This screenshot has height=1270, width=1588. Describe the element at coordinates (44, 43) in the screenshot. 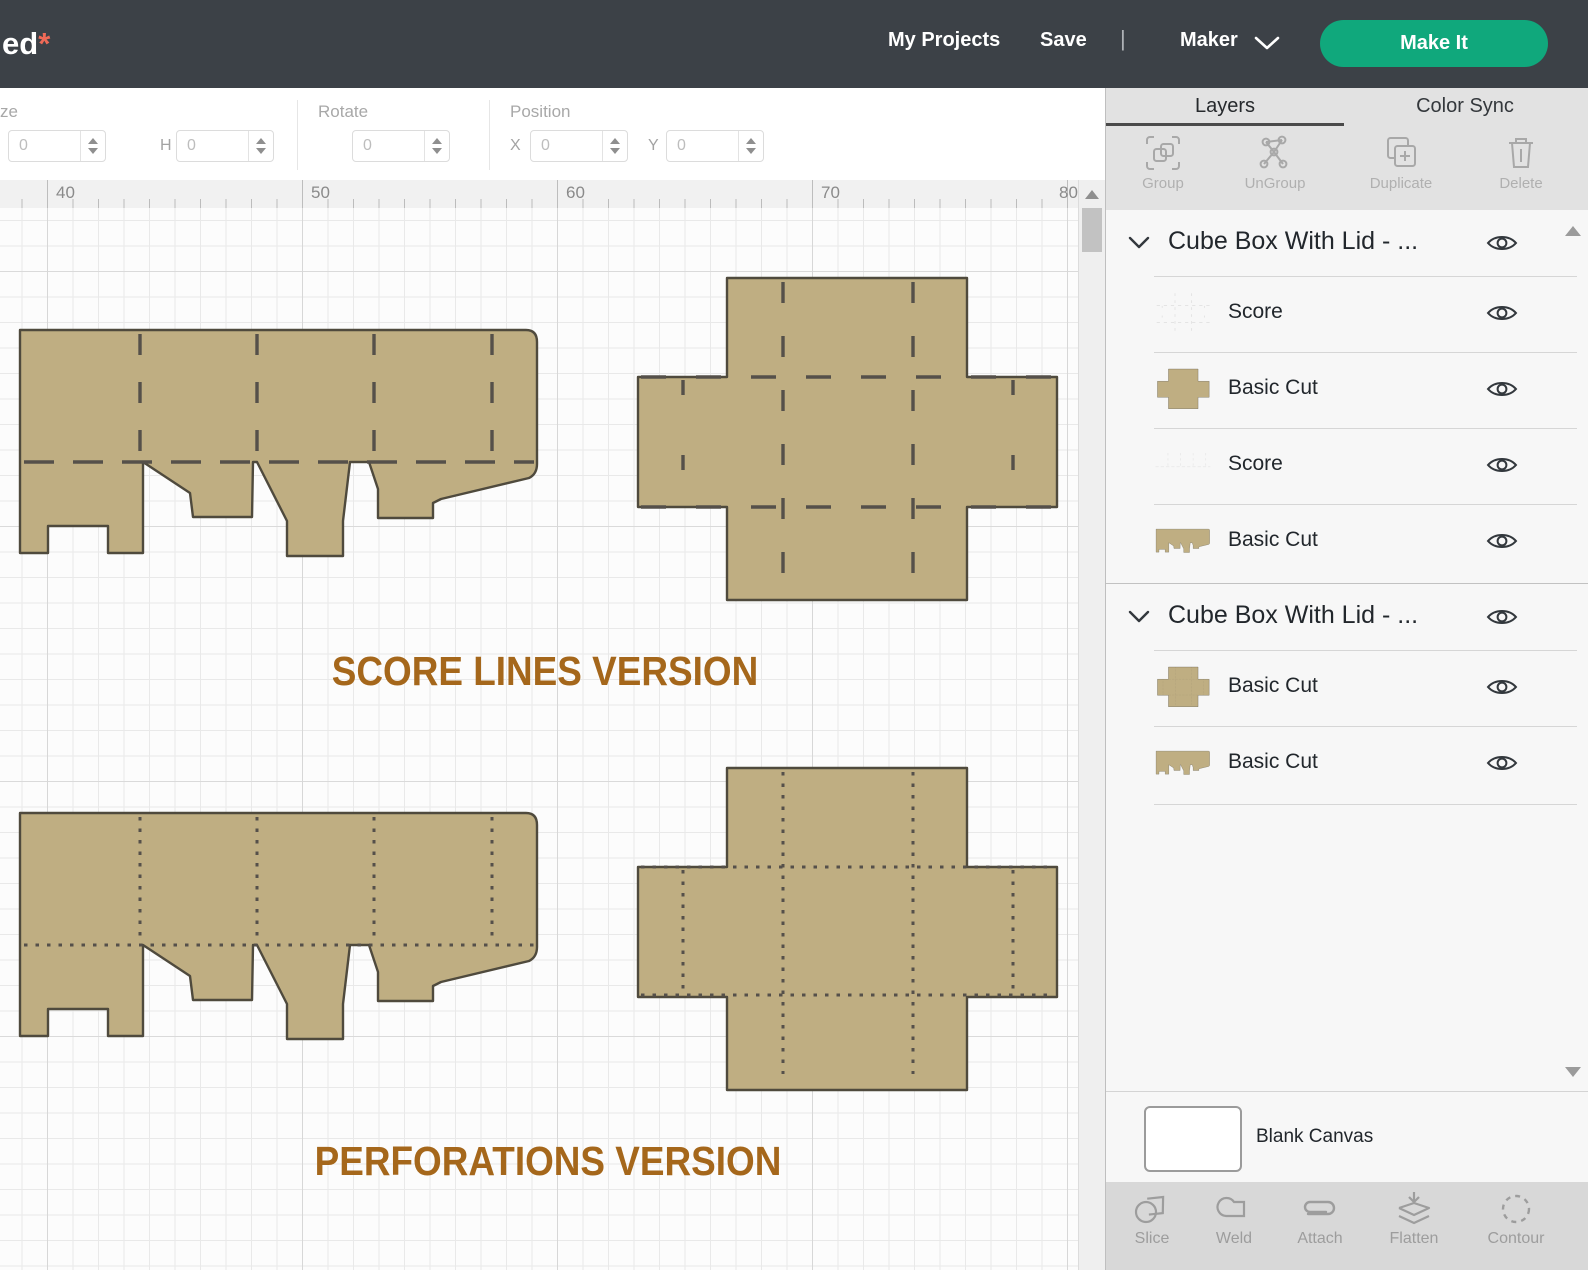

I see `unsaved-indicator: *` at that location.